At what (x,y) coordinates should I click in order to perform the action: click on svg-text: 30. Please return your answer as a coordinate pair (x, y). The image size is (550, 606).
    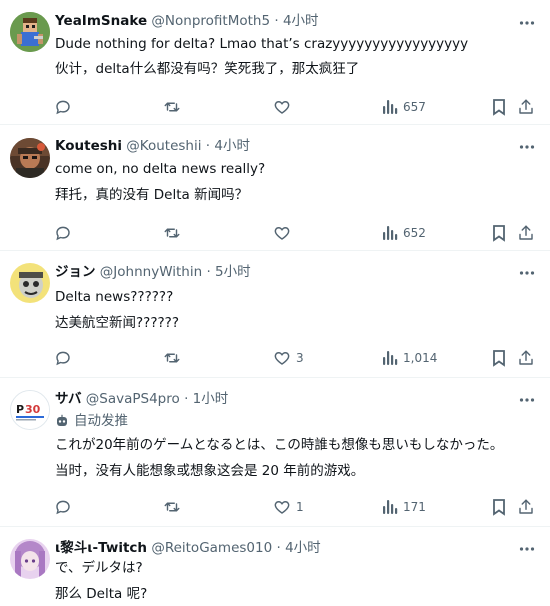
    Looking at the image, I should click on (33, 409).